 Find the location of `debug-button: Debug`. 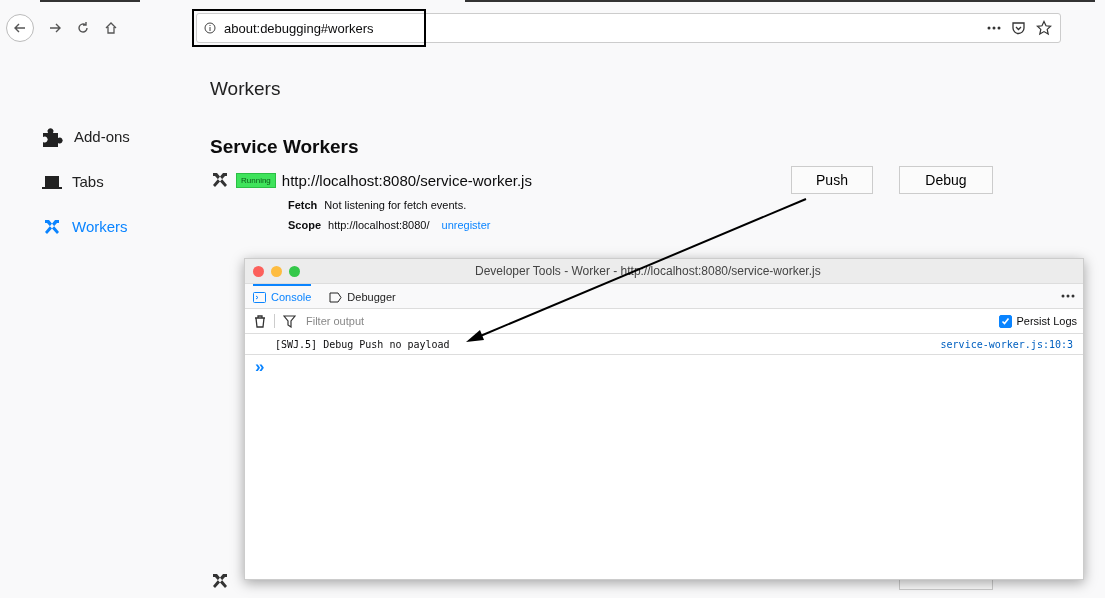

debug-button: Debug is located at coordinates (946, 180).